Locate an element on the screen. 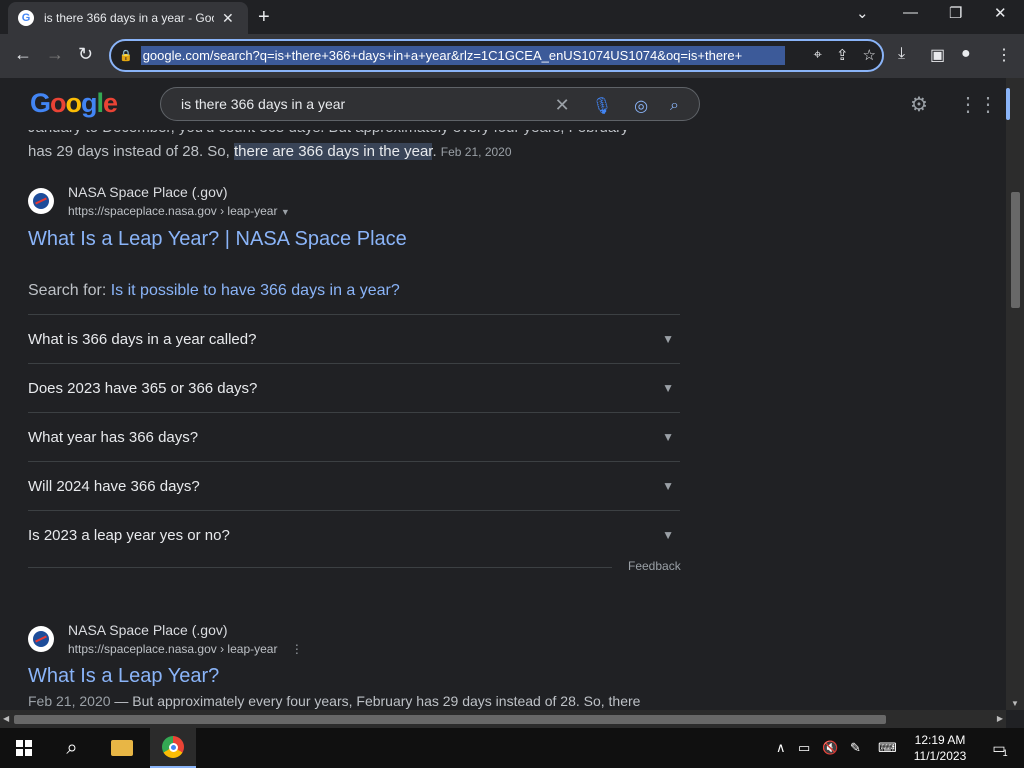  windows-taskbar: ⌕ ∧ ▭ 🔇 ✎ ⌨ 12:19 AM 11/1/2023 ▭ 1 is located at coordinates (512, 748).